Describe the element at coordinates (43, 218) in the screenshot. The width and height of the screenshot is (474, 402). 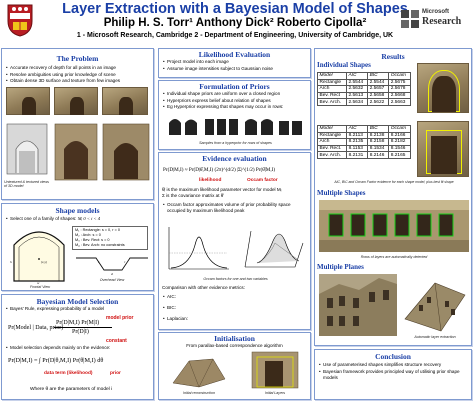
I see `shape-models-bullet-text: Select one of a family of shapes:` at that location.